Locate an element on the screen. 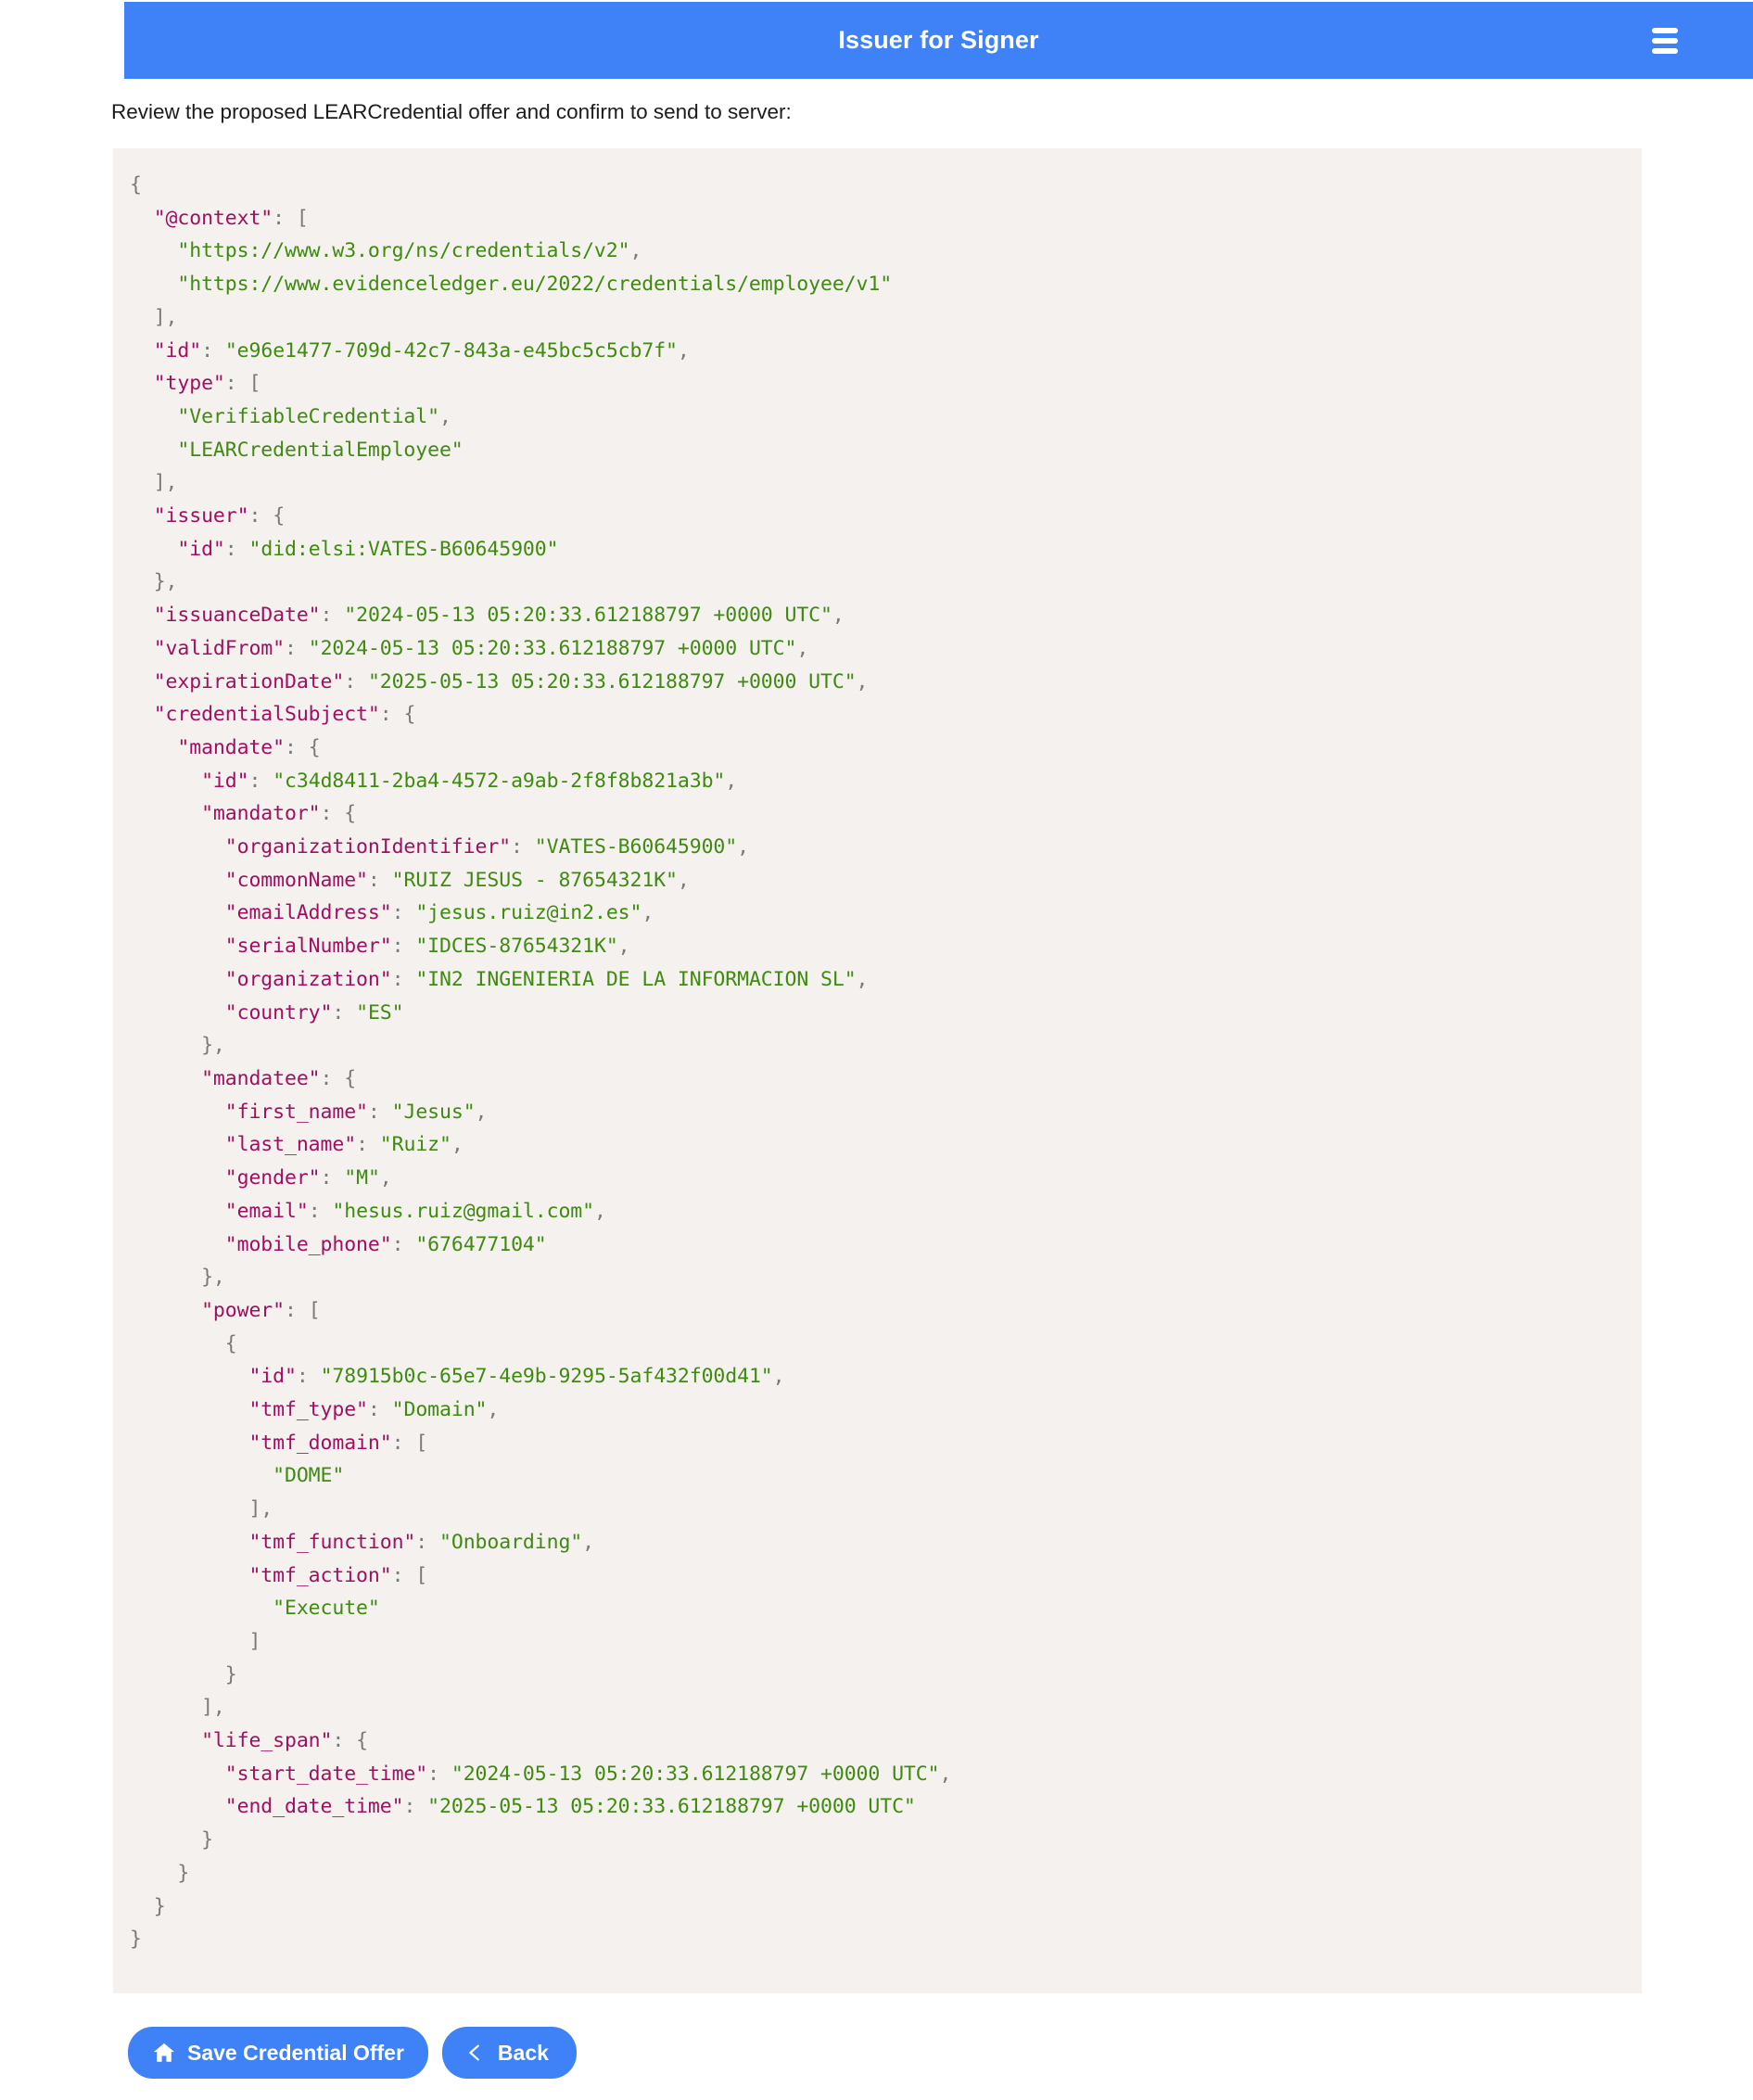 This screenshot has width=1753, height=2100. home-icon is located at coordinates (164, 2053).